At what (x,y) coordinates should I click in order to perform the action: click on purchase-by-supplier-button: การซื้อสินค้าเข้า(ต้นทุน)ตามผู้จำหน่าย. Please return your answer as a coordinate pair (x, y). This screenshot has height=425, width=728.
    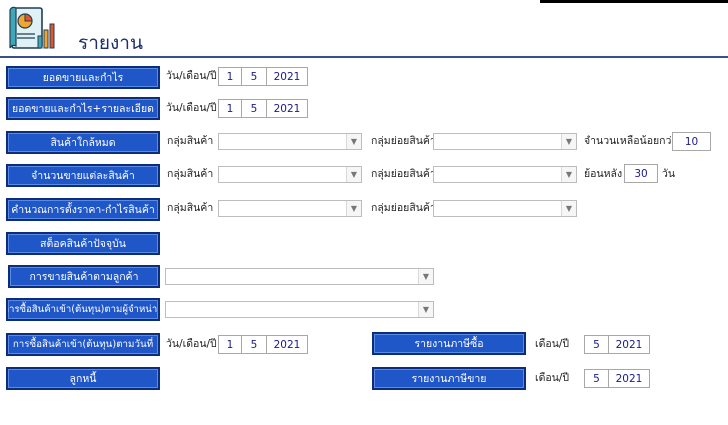
    Looking at the image, I should click on (83, 309).